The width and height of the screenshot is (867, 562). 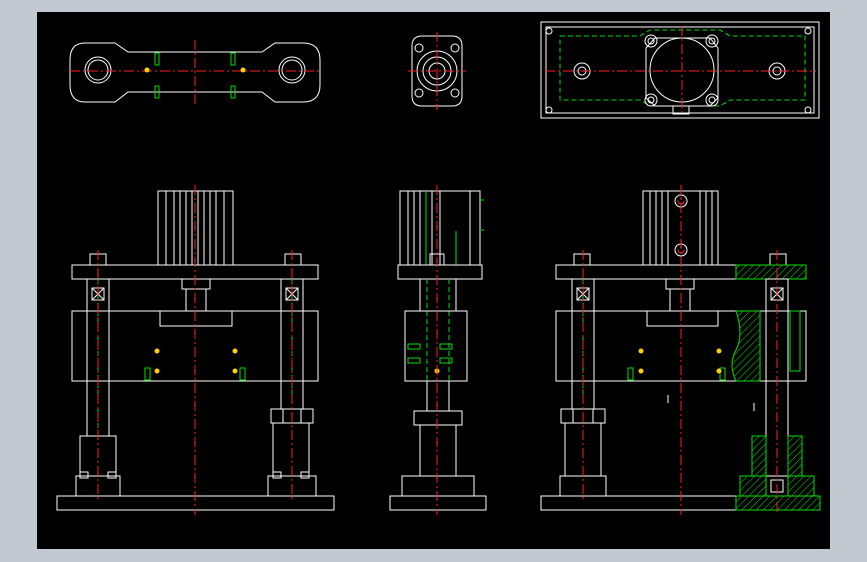 I want to click on top-view-base, so click(x=680, y=70).